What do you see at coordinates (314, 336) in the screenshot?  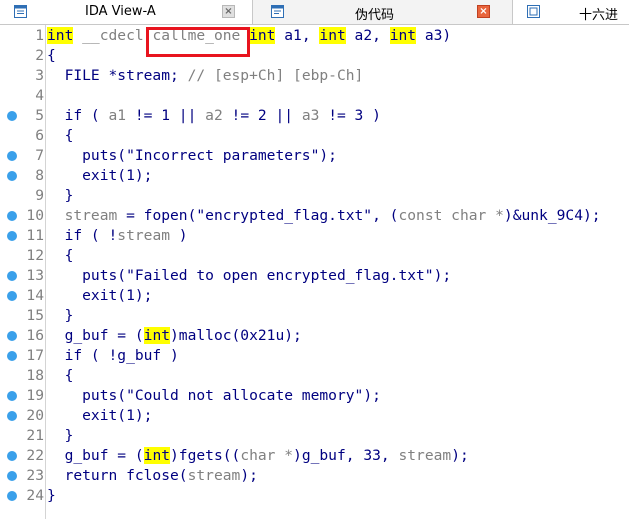 I see `code-line: 16 g_buf = (int)malloc(0x21u);` at bounding box center [314, 336].